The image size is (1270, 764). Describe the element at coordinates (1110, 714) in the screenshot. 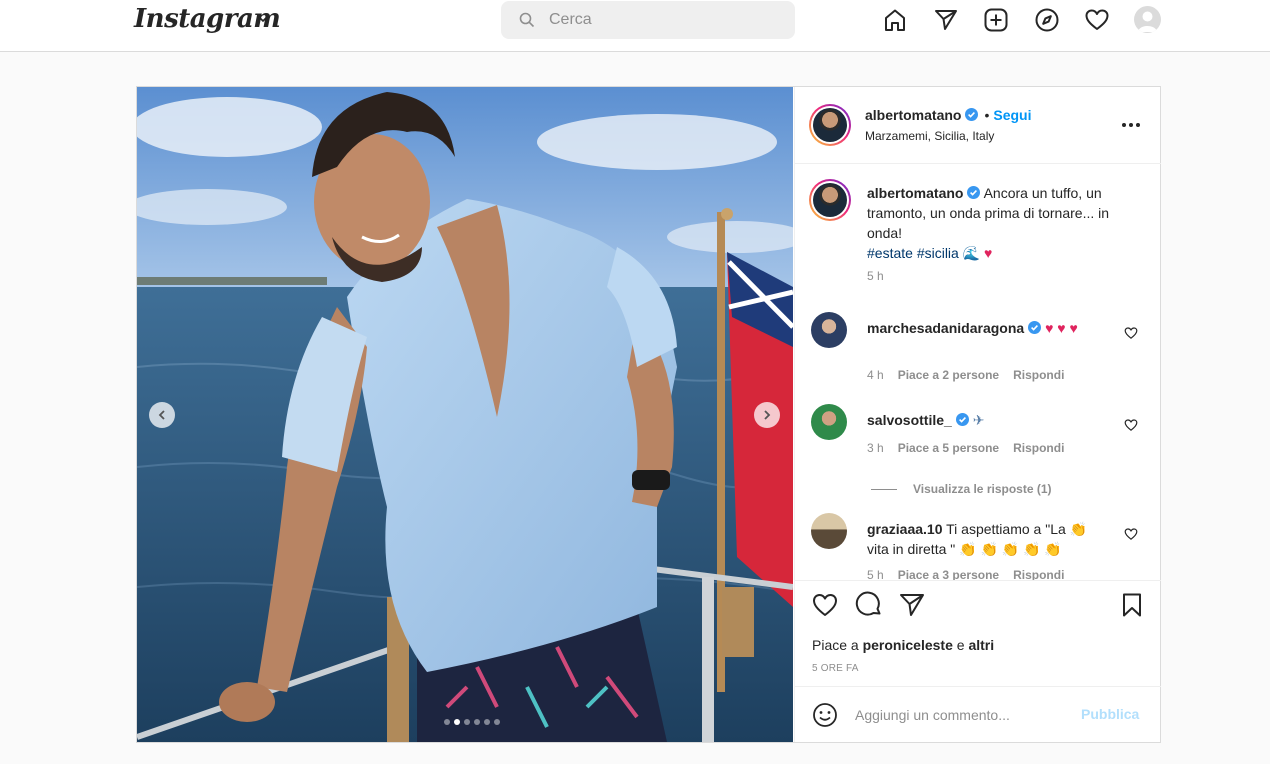

I see `publish-button: Pubblica` at that location.